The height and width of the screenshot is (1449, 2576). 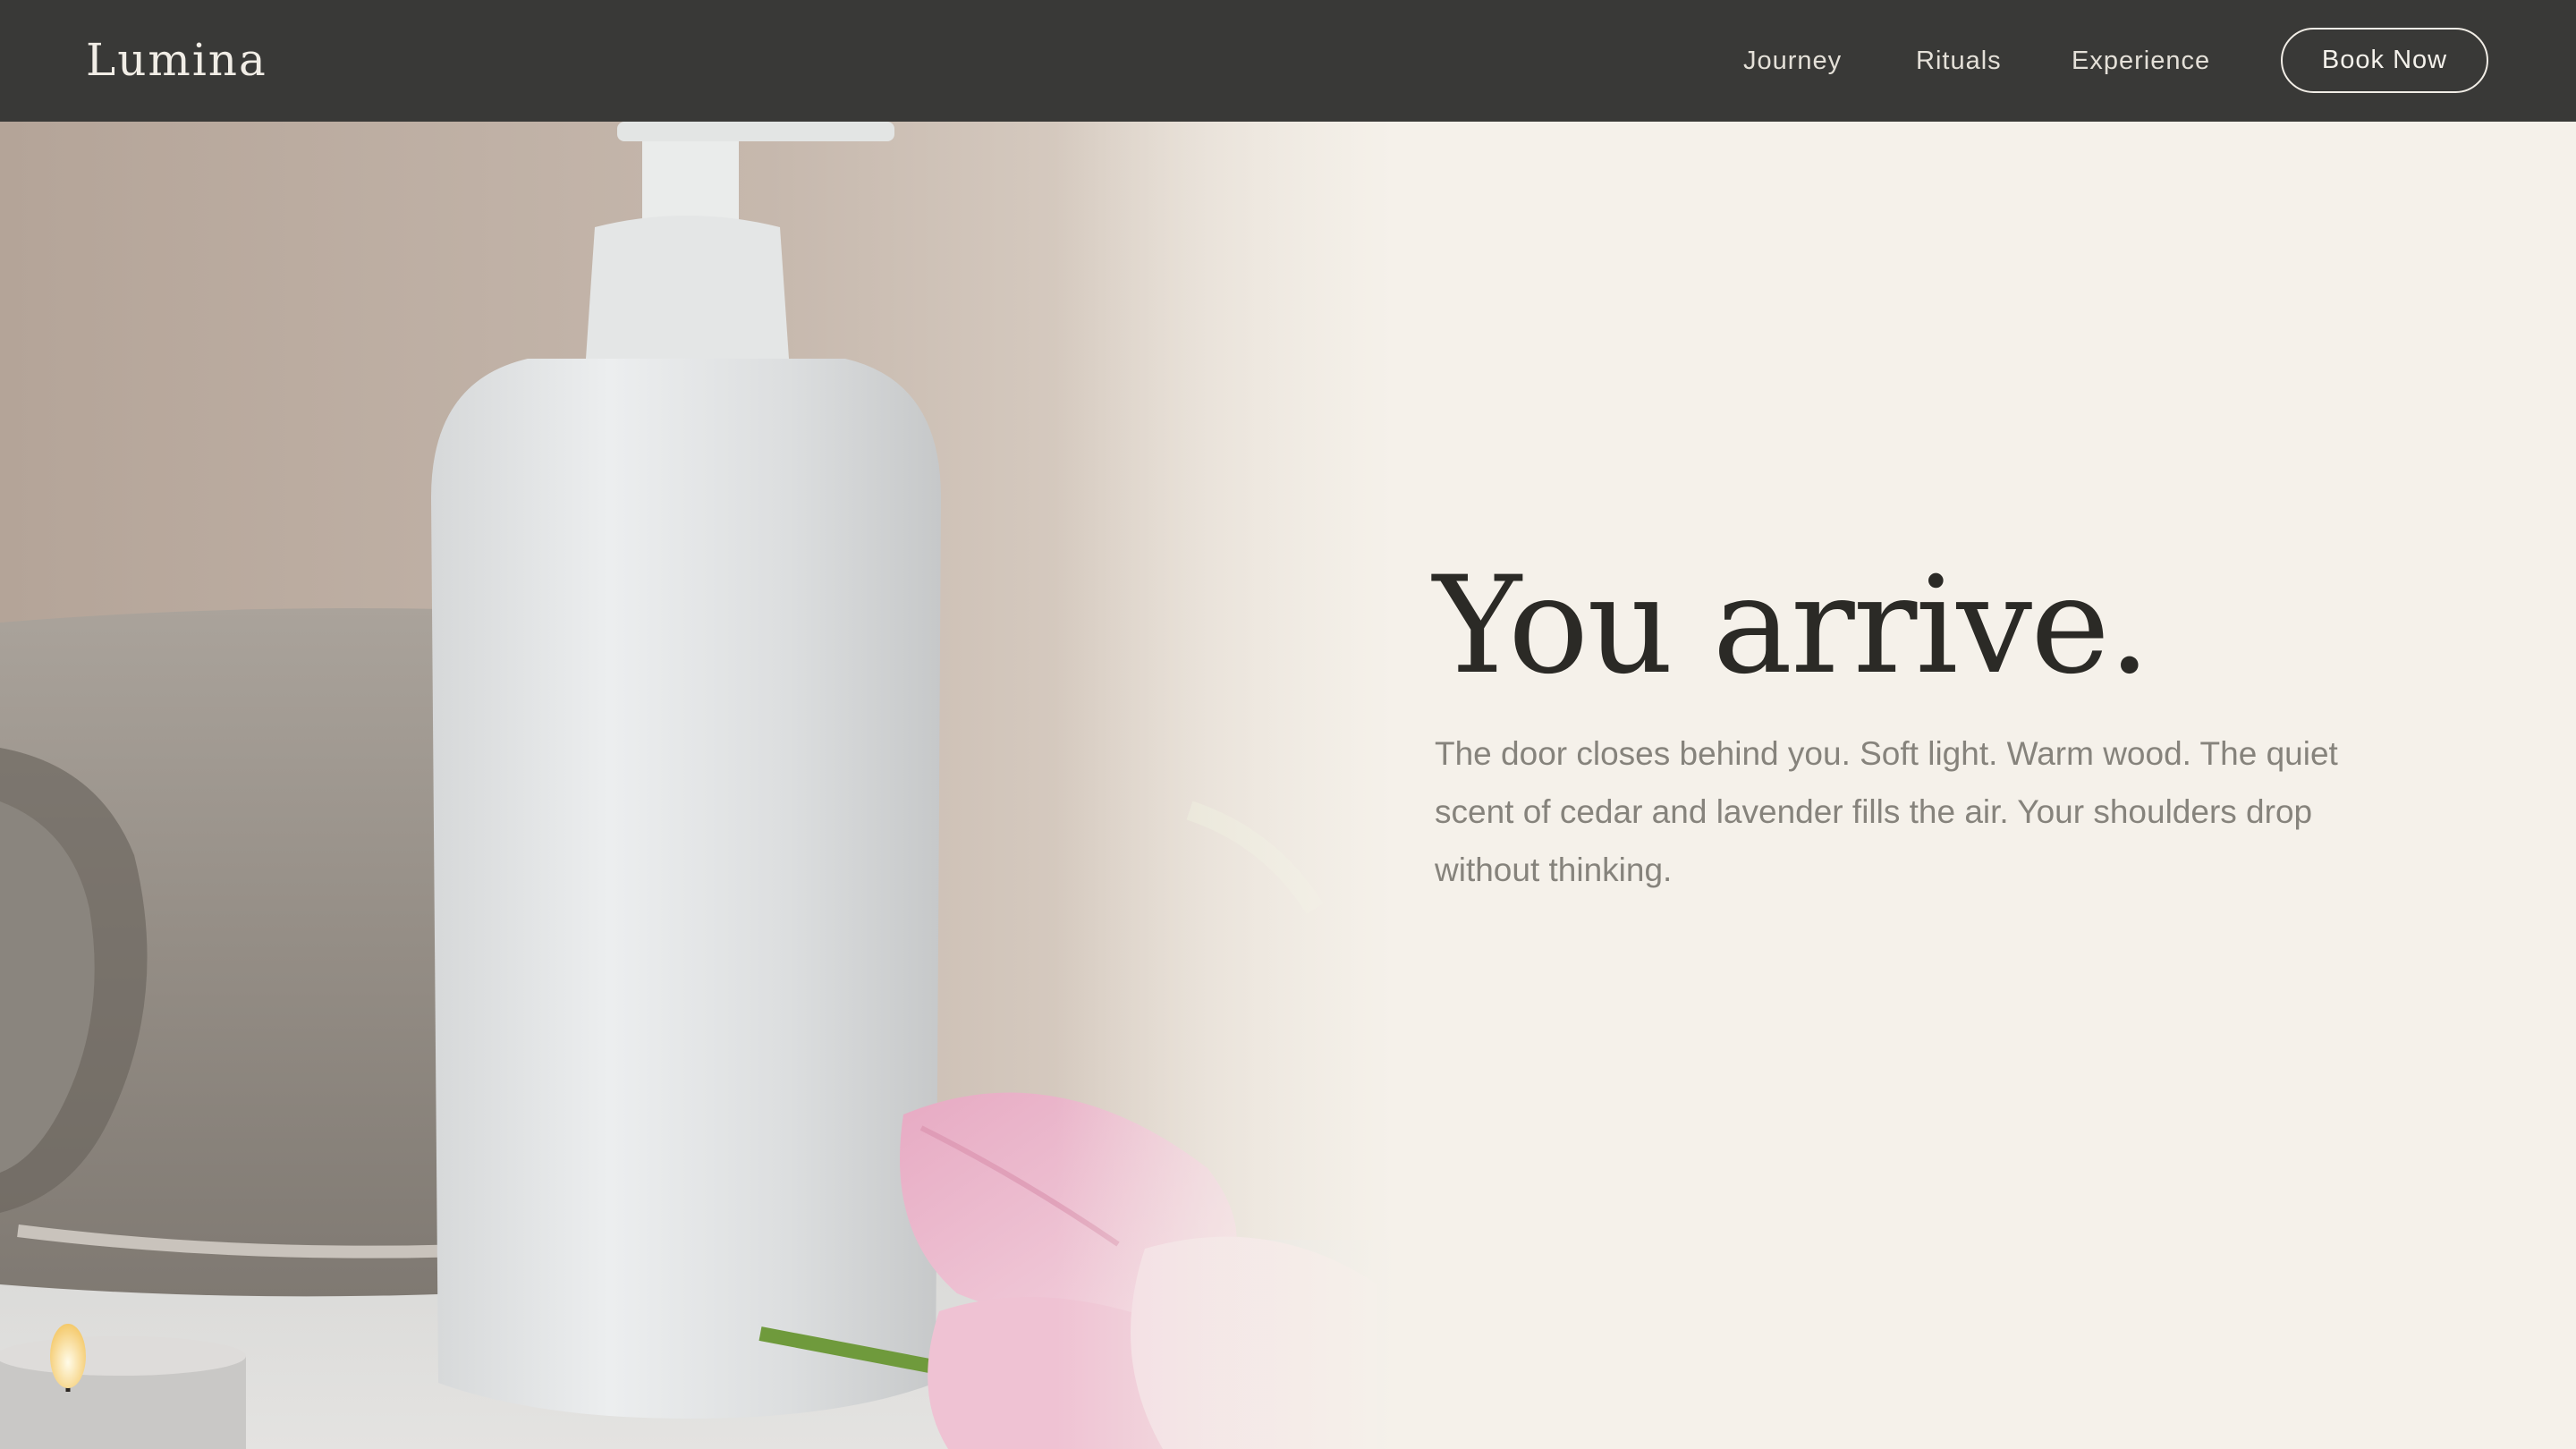 I want to click on brand-logo: Lumina, so click(x=176, y=60).